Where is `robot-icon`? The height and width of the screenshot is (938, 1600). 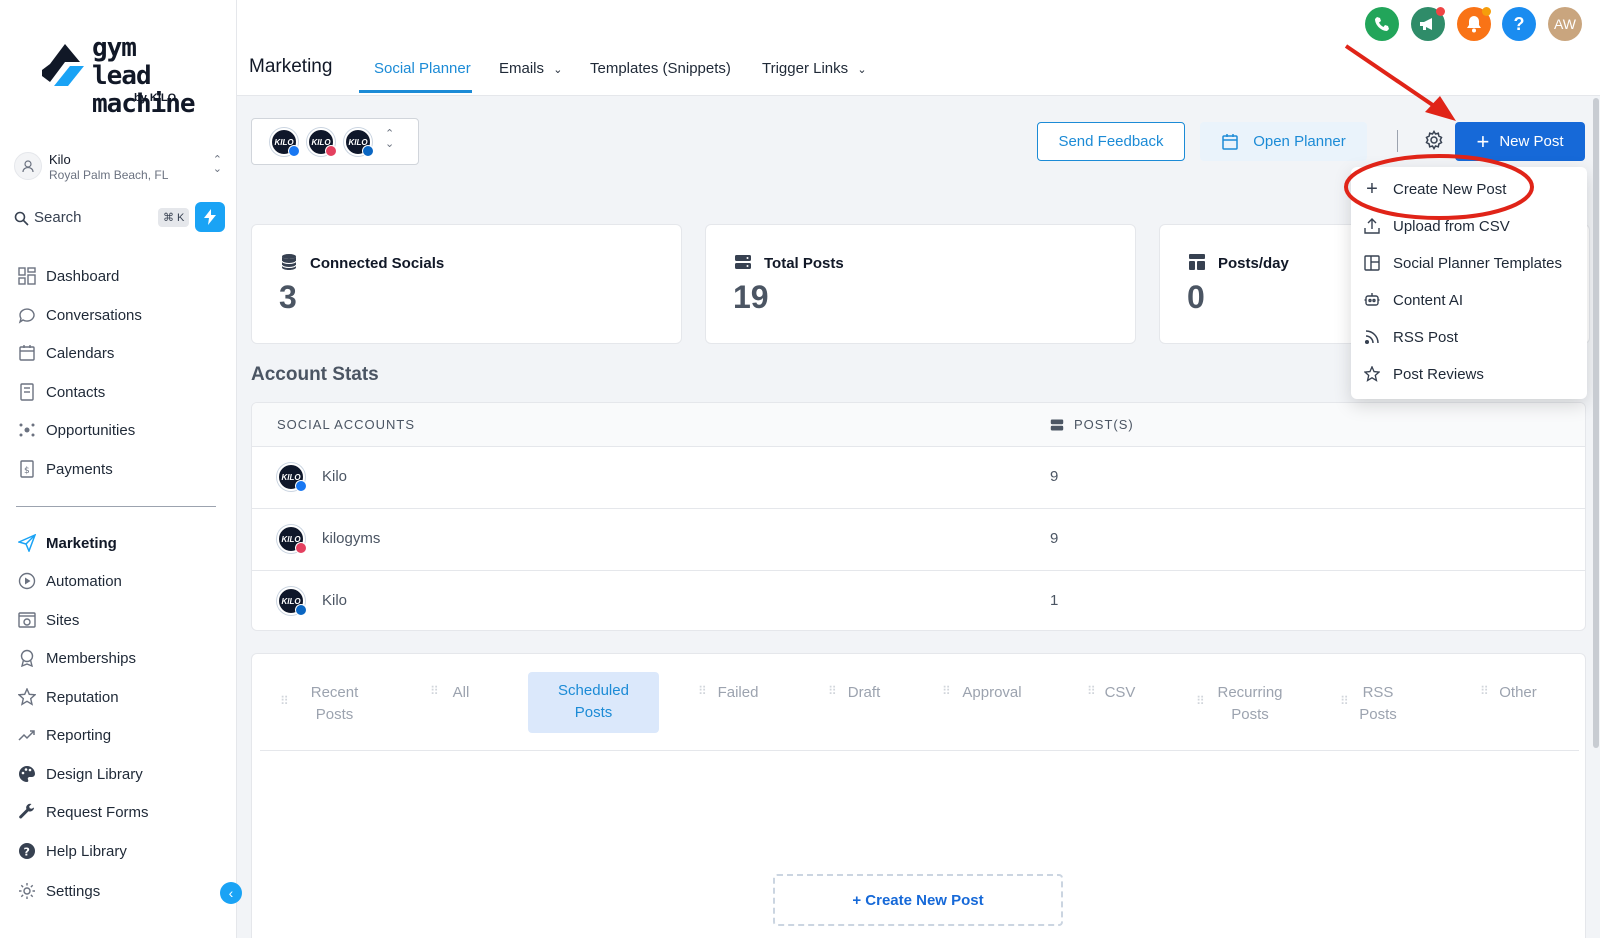 robot-icon is located at coordinates (1372, 300).